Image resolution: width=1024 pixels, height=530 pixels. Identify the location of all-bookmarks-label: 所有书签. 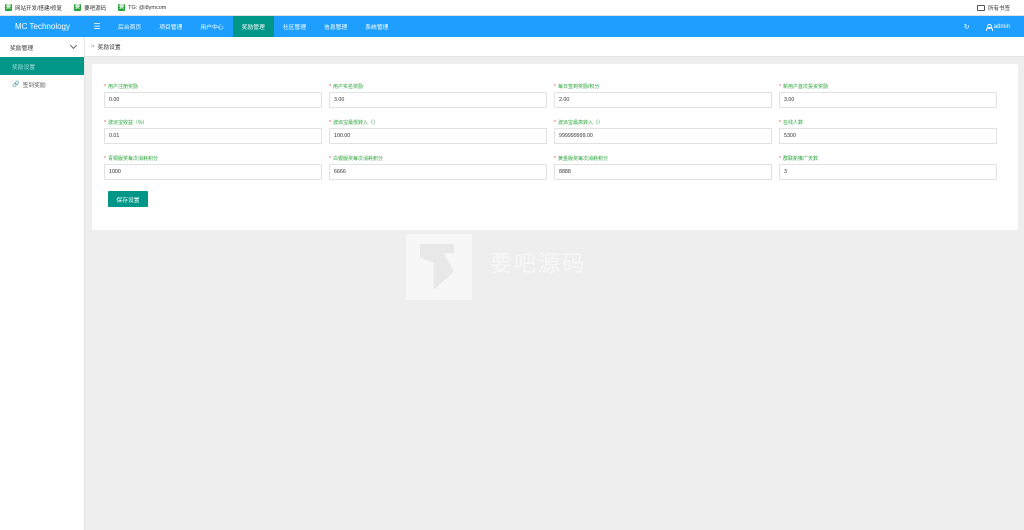
(998, 9).